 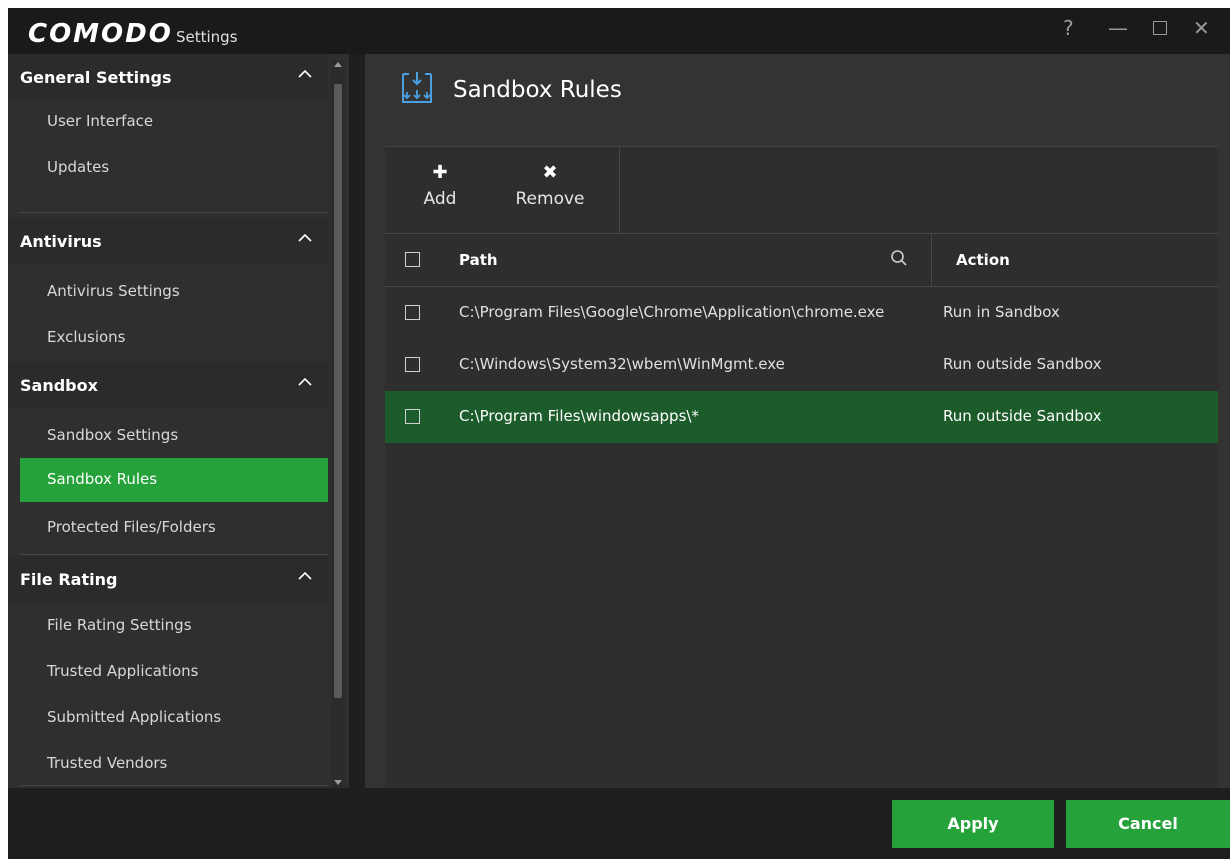 What do you see at coordinates (123, 671) in the screenshot?
I see `sidebar-item-label: Trusted Applications` at bounding box center [123, 671].